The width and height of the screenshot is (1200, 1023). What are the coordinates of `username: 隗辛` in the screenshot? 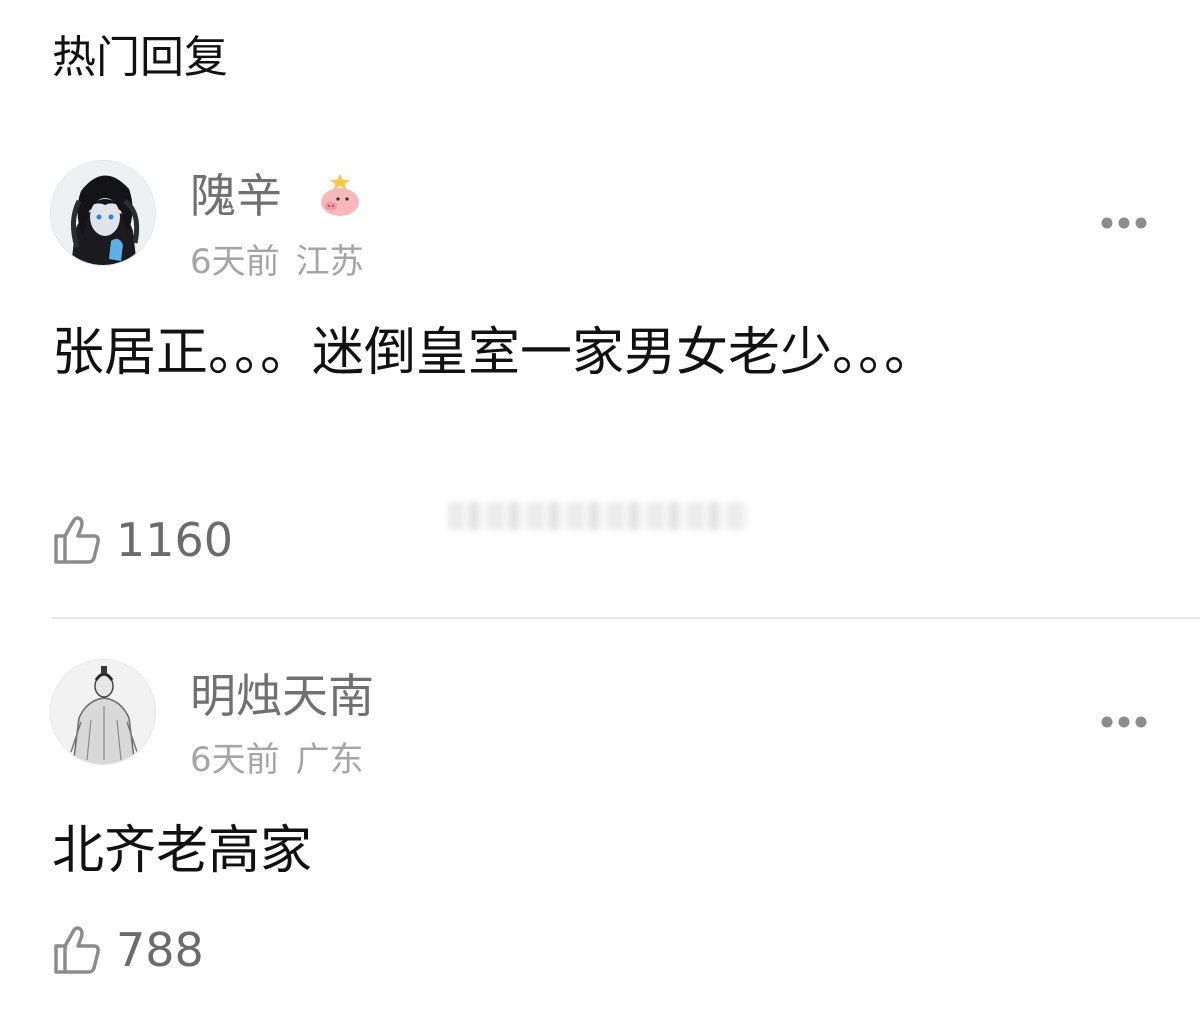 It's located at (236, 196).